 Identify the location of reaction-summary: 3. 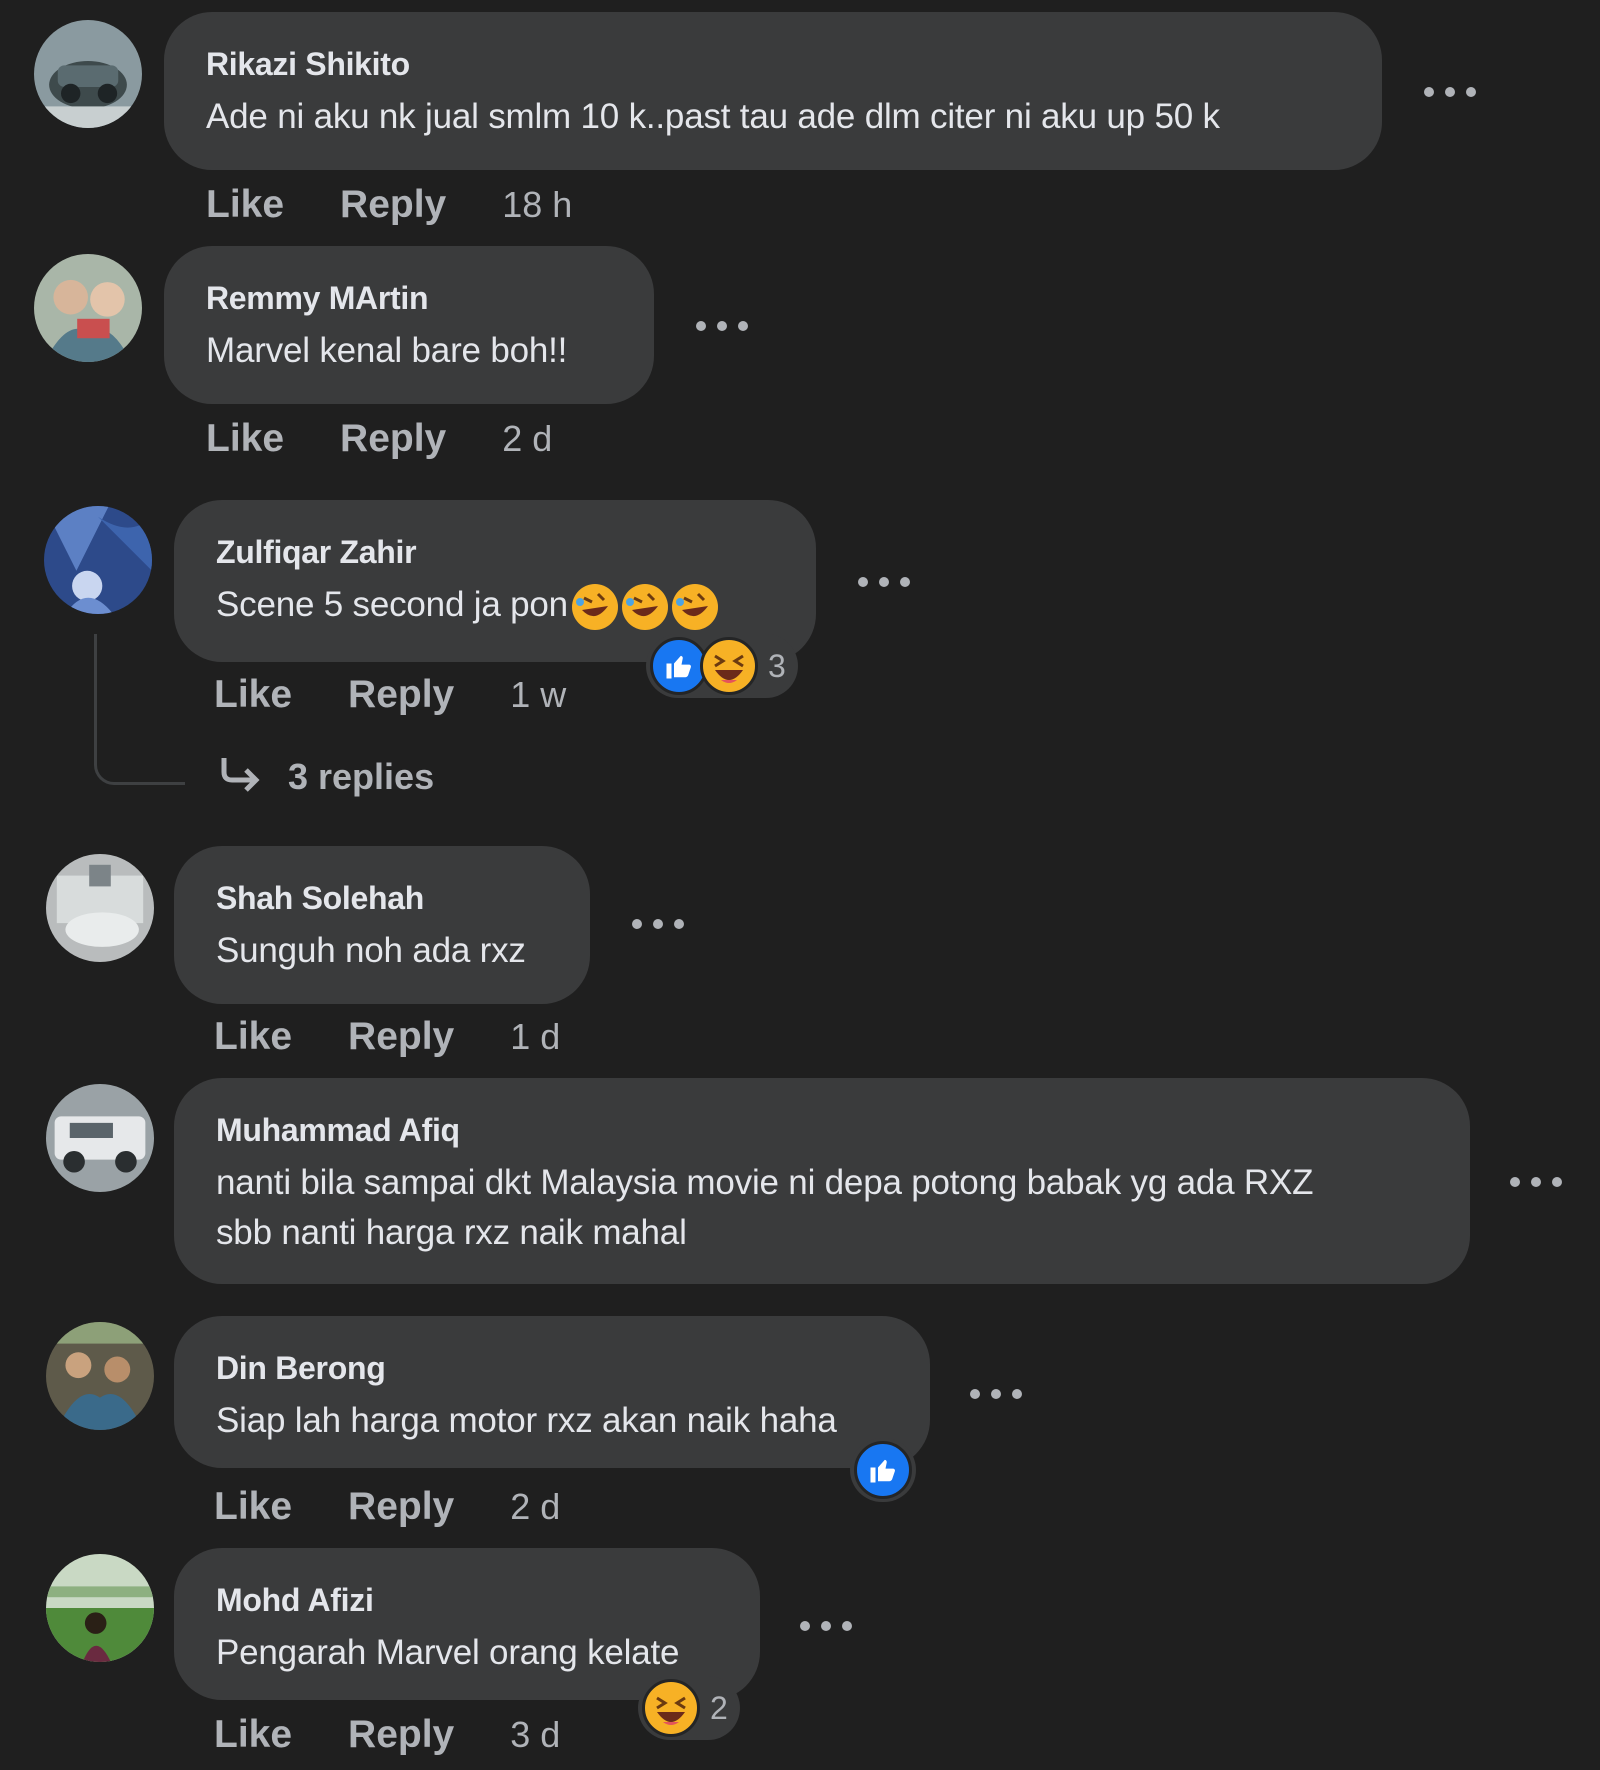
(722, 666).